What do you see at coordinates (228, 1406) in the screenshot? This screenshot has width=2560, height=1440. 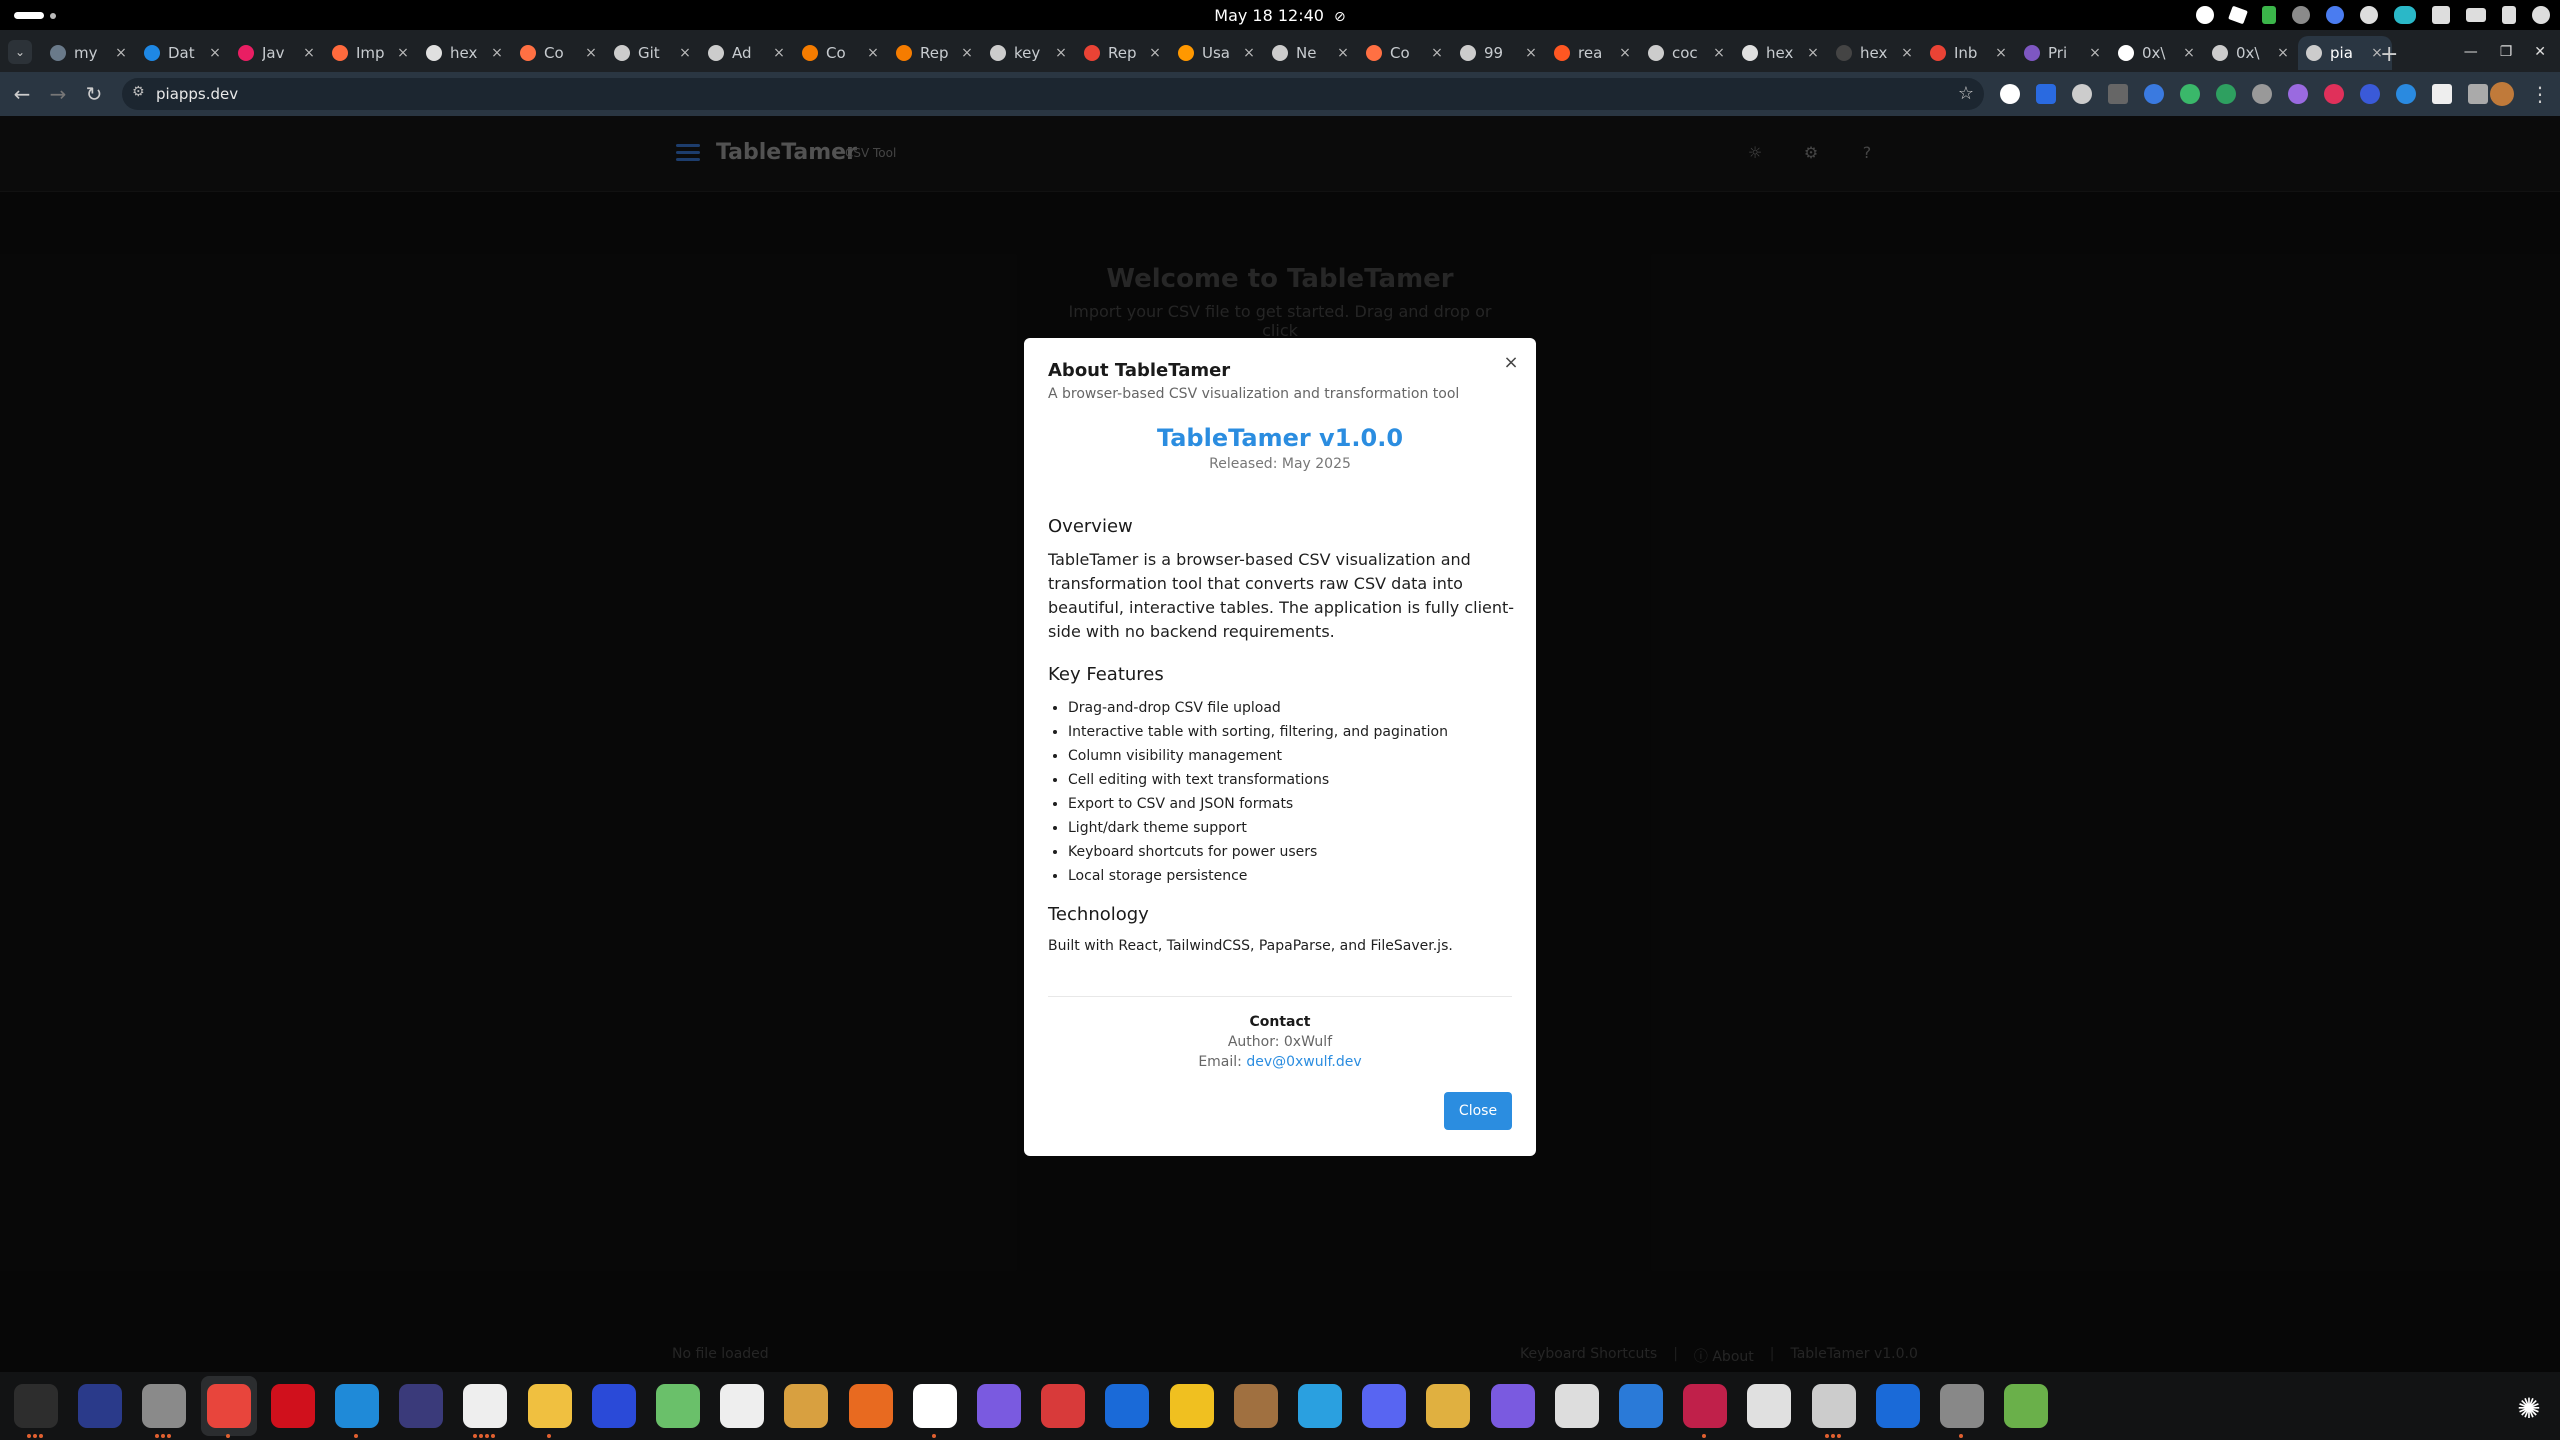 I see `chrome-icon` at bounding box center [228, 1406].